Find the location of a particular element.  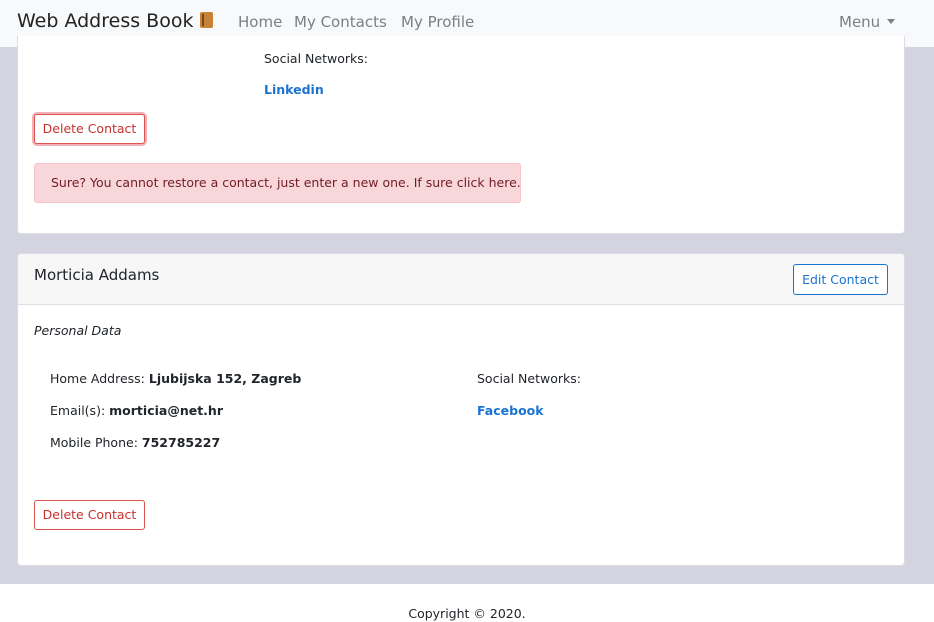

menu-dropdown-toggle: Menu is located at coordinates (867, 22).